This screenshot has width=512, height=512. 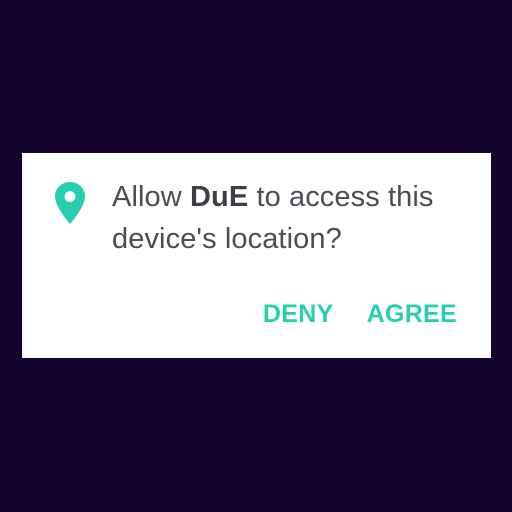 I want to click on deny-button: DENY, so click(x=298, y=314).